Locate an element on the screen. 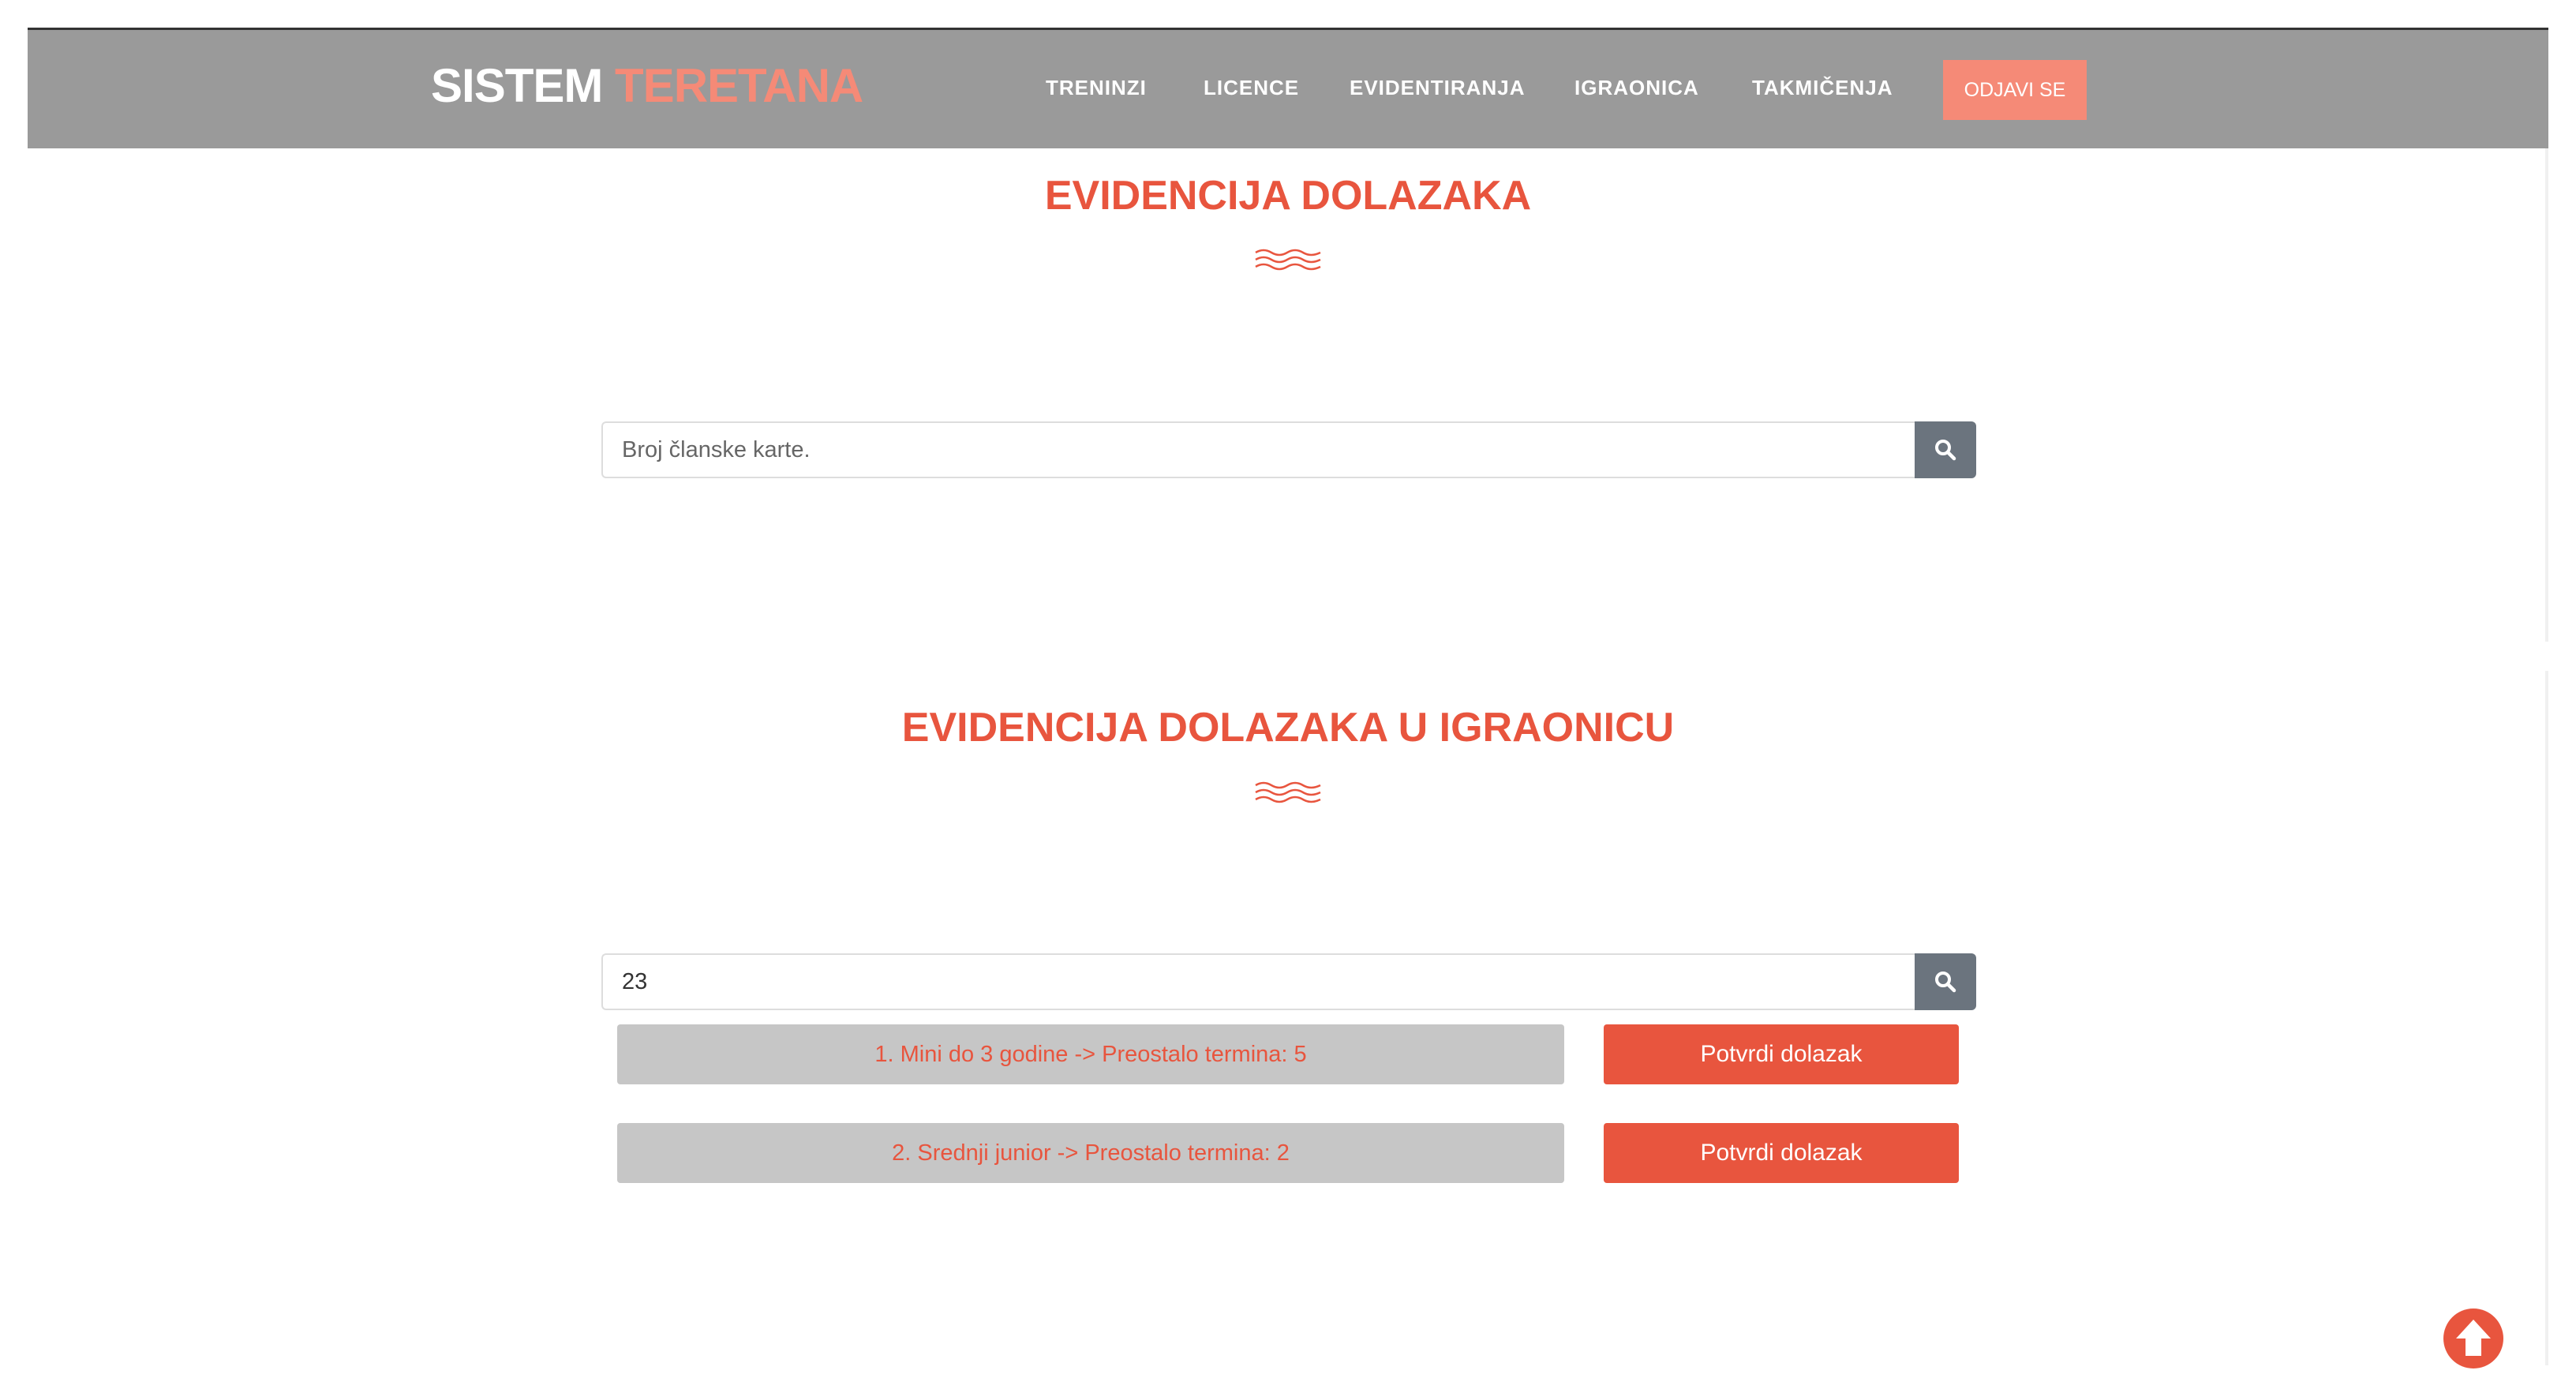 The width and height of the screenshot is (2576, 1389). section-title-evidencija-dolazaka: EVIDENCIJA DOLAZAKA is located at coordinates (1288, 196).